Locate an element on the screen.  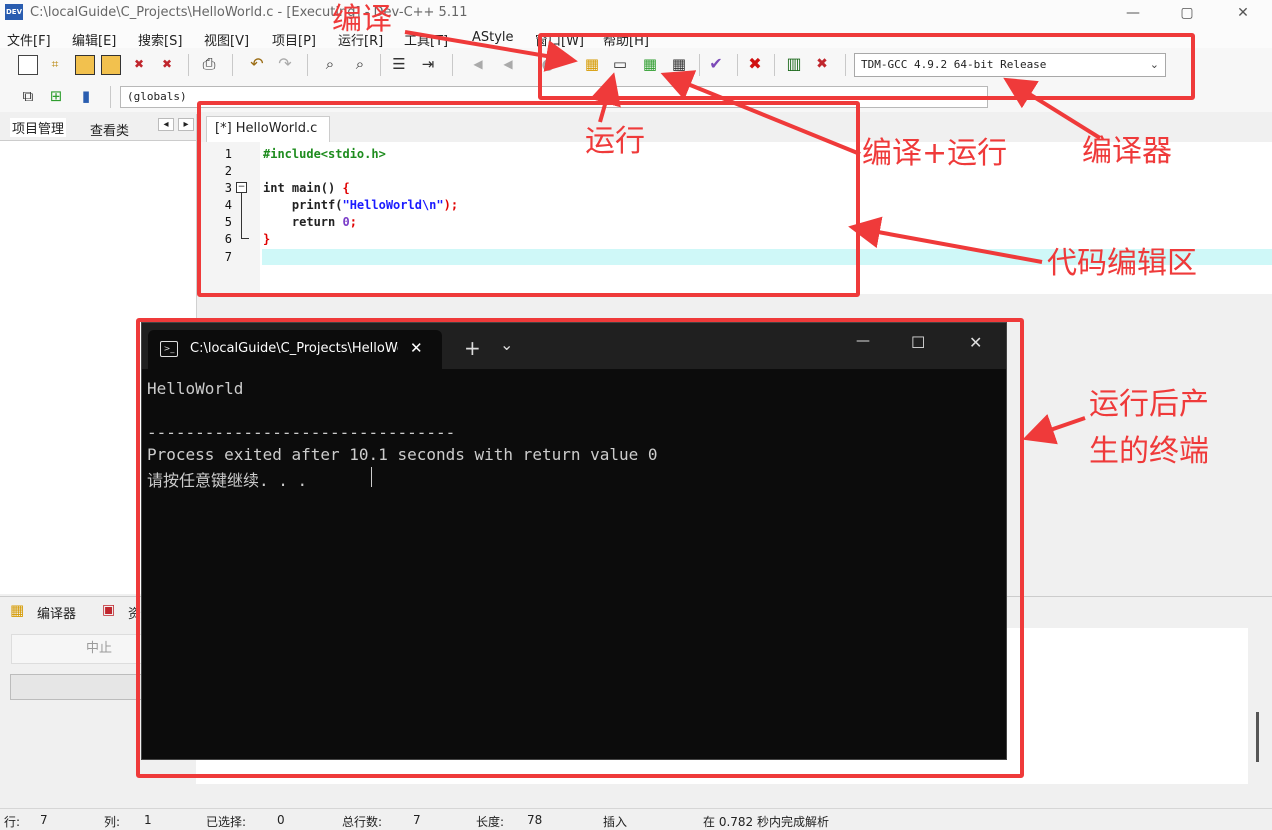
arrow-compile-run is located at coordinates (760, 113).